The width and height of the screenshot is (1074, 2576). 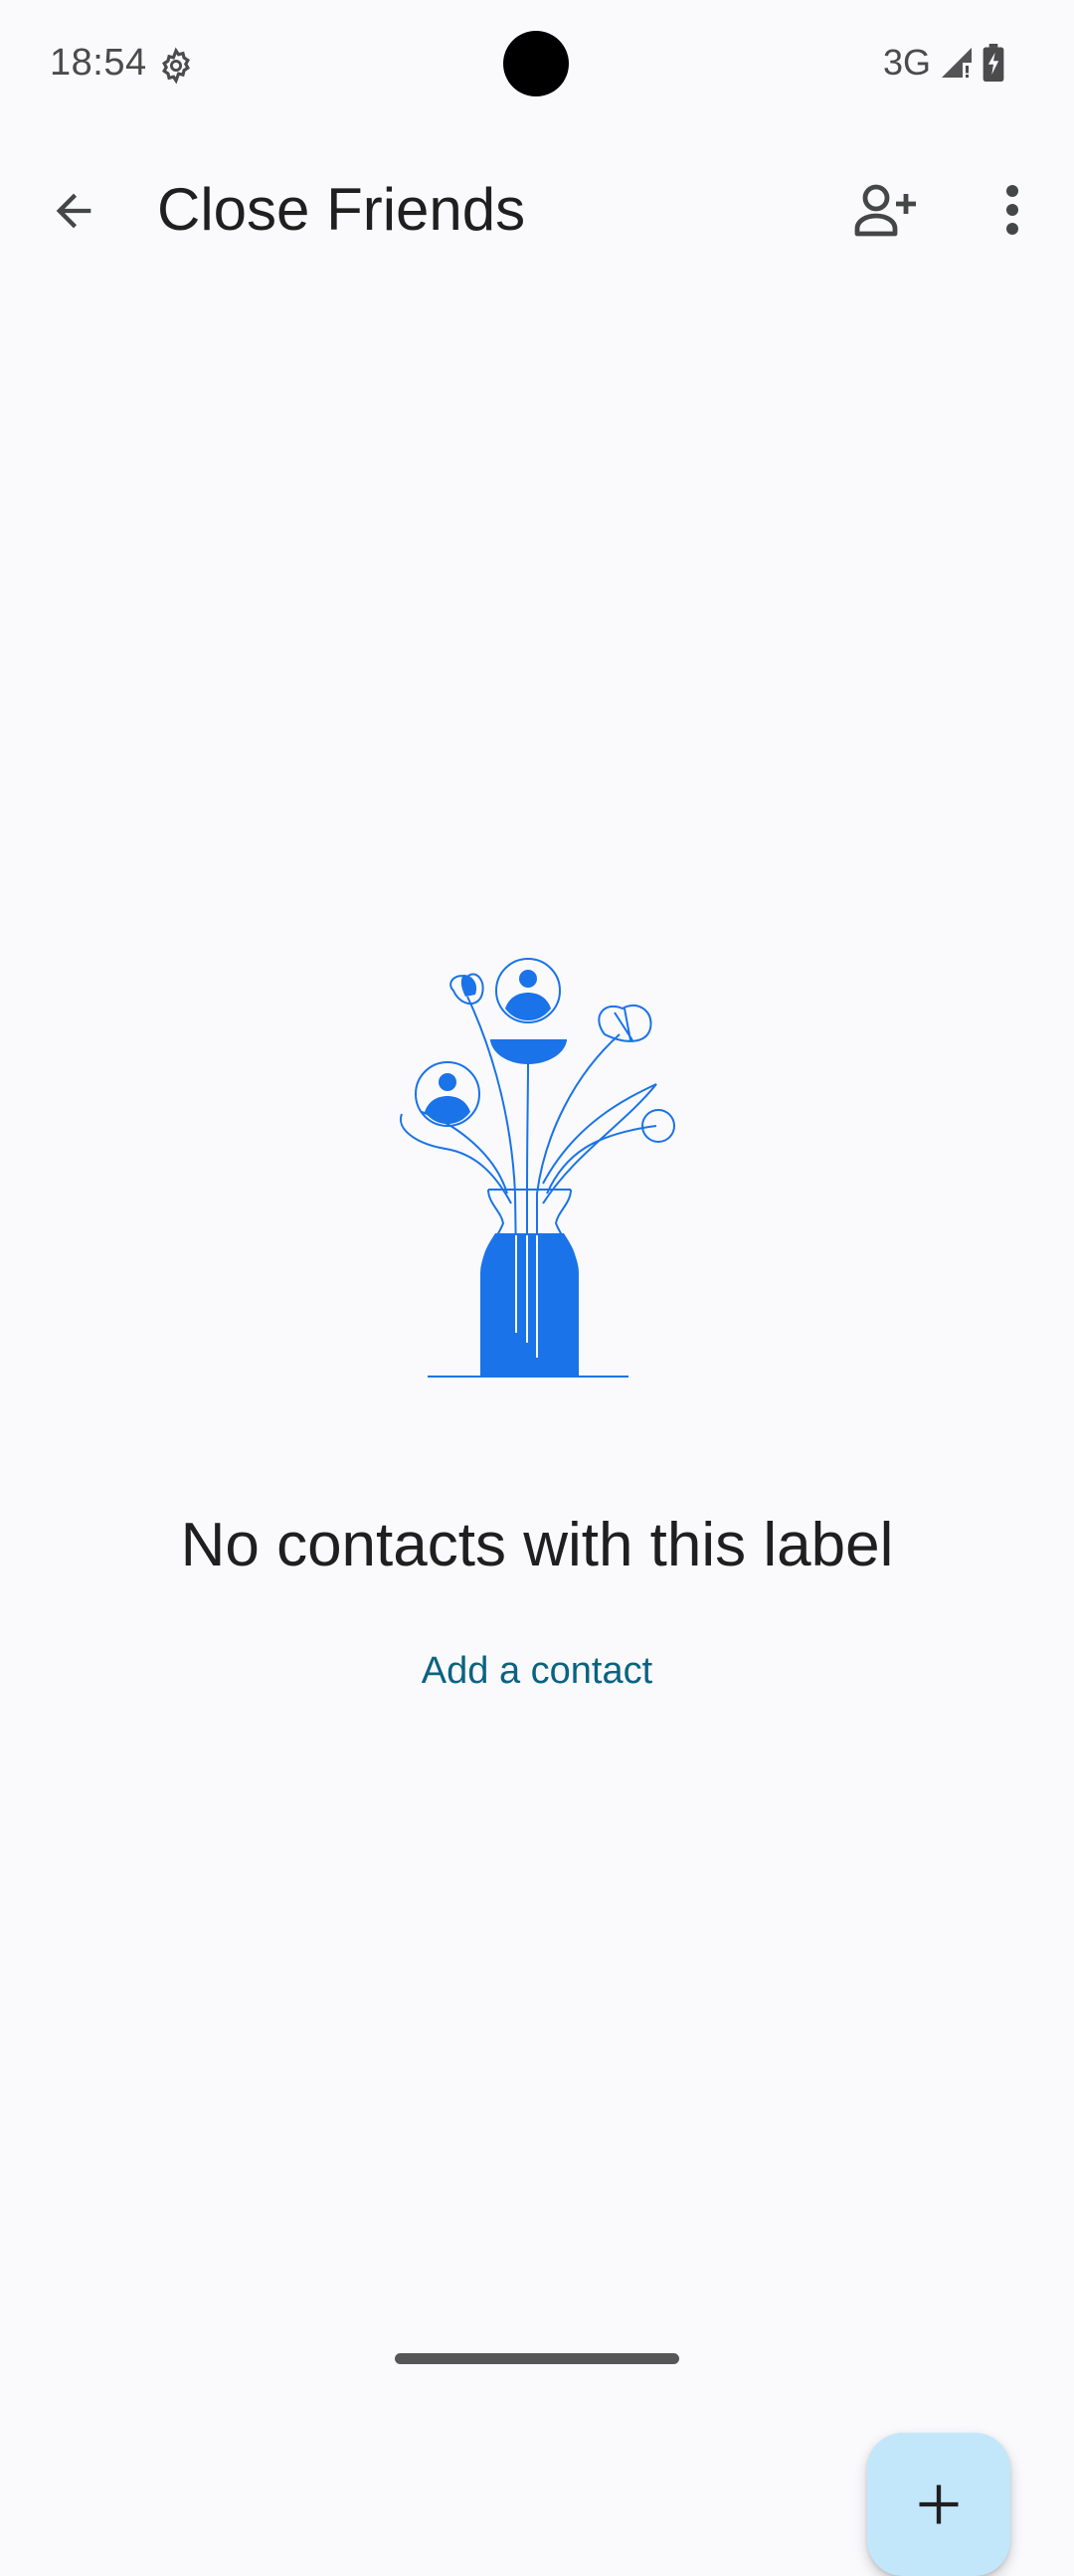 I want to click on empty-state-message: No contacts with this label, so click(x=537, y=1545).